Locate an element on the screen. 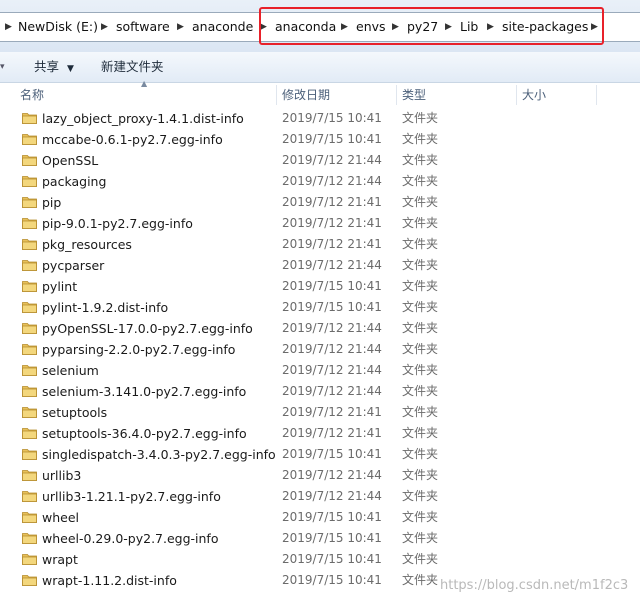  file-row: setuptools 2019/7/12 21:41 文件夹 is located at coordinates (320, 412).